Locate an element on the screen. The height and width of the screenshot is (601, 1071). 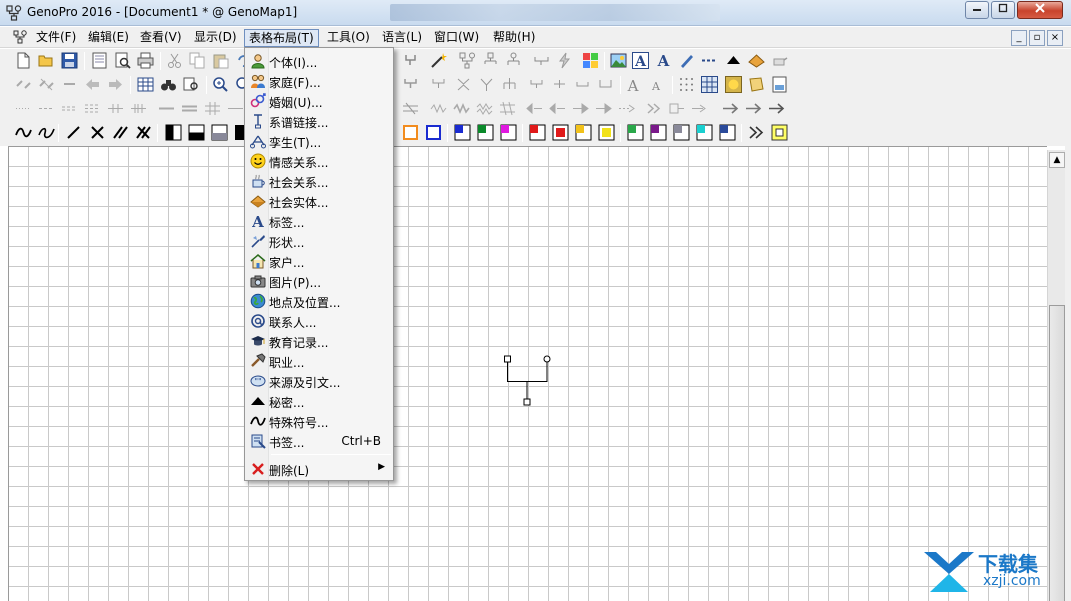
scroll-up-button: ▲ is located at coordinates (1057, 160).